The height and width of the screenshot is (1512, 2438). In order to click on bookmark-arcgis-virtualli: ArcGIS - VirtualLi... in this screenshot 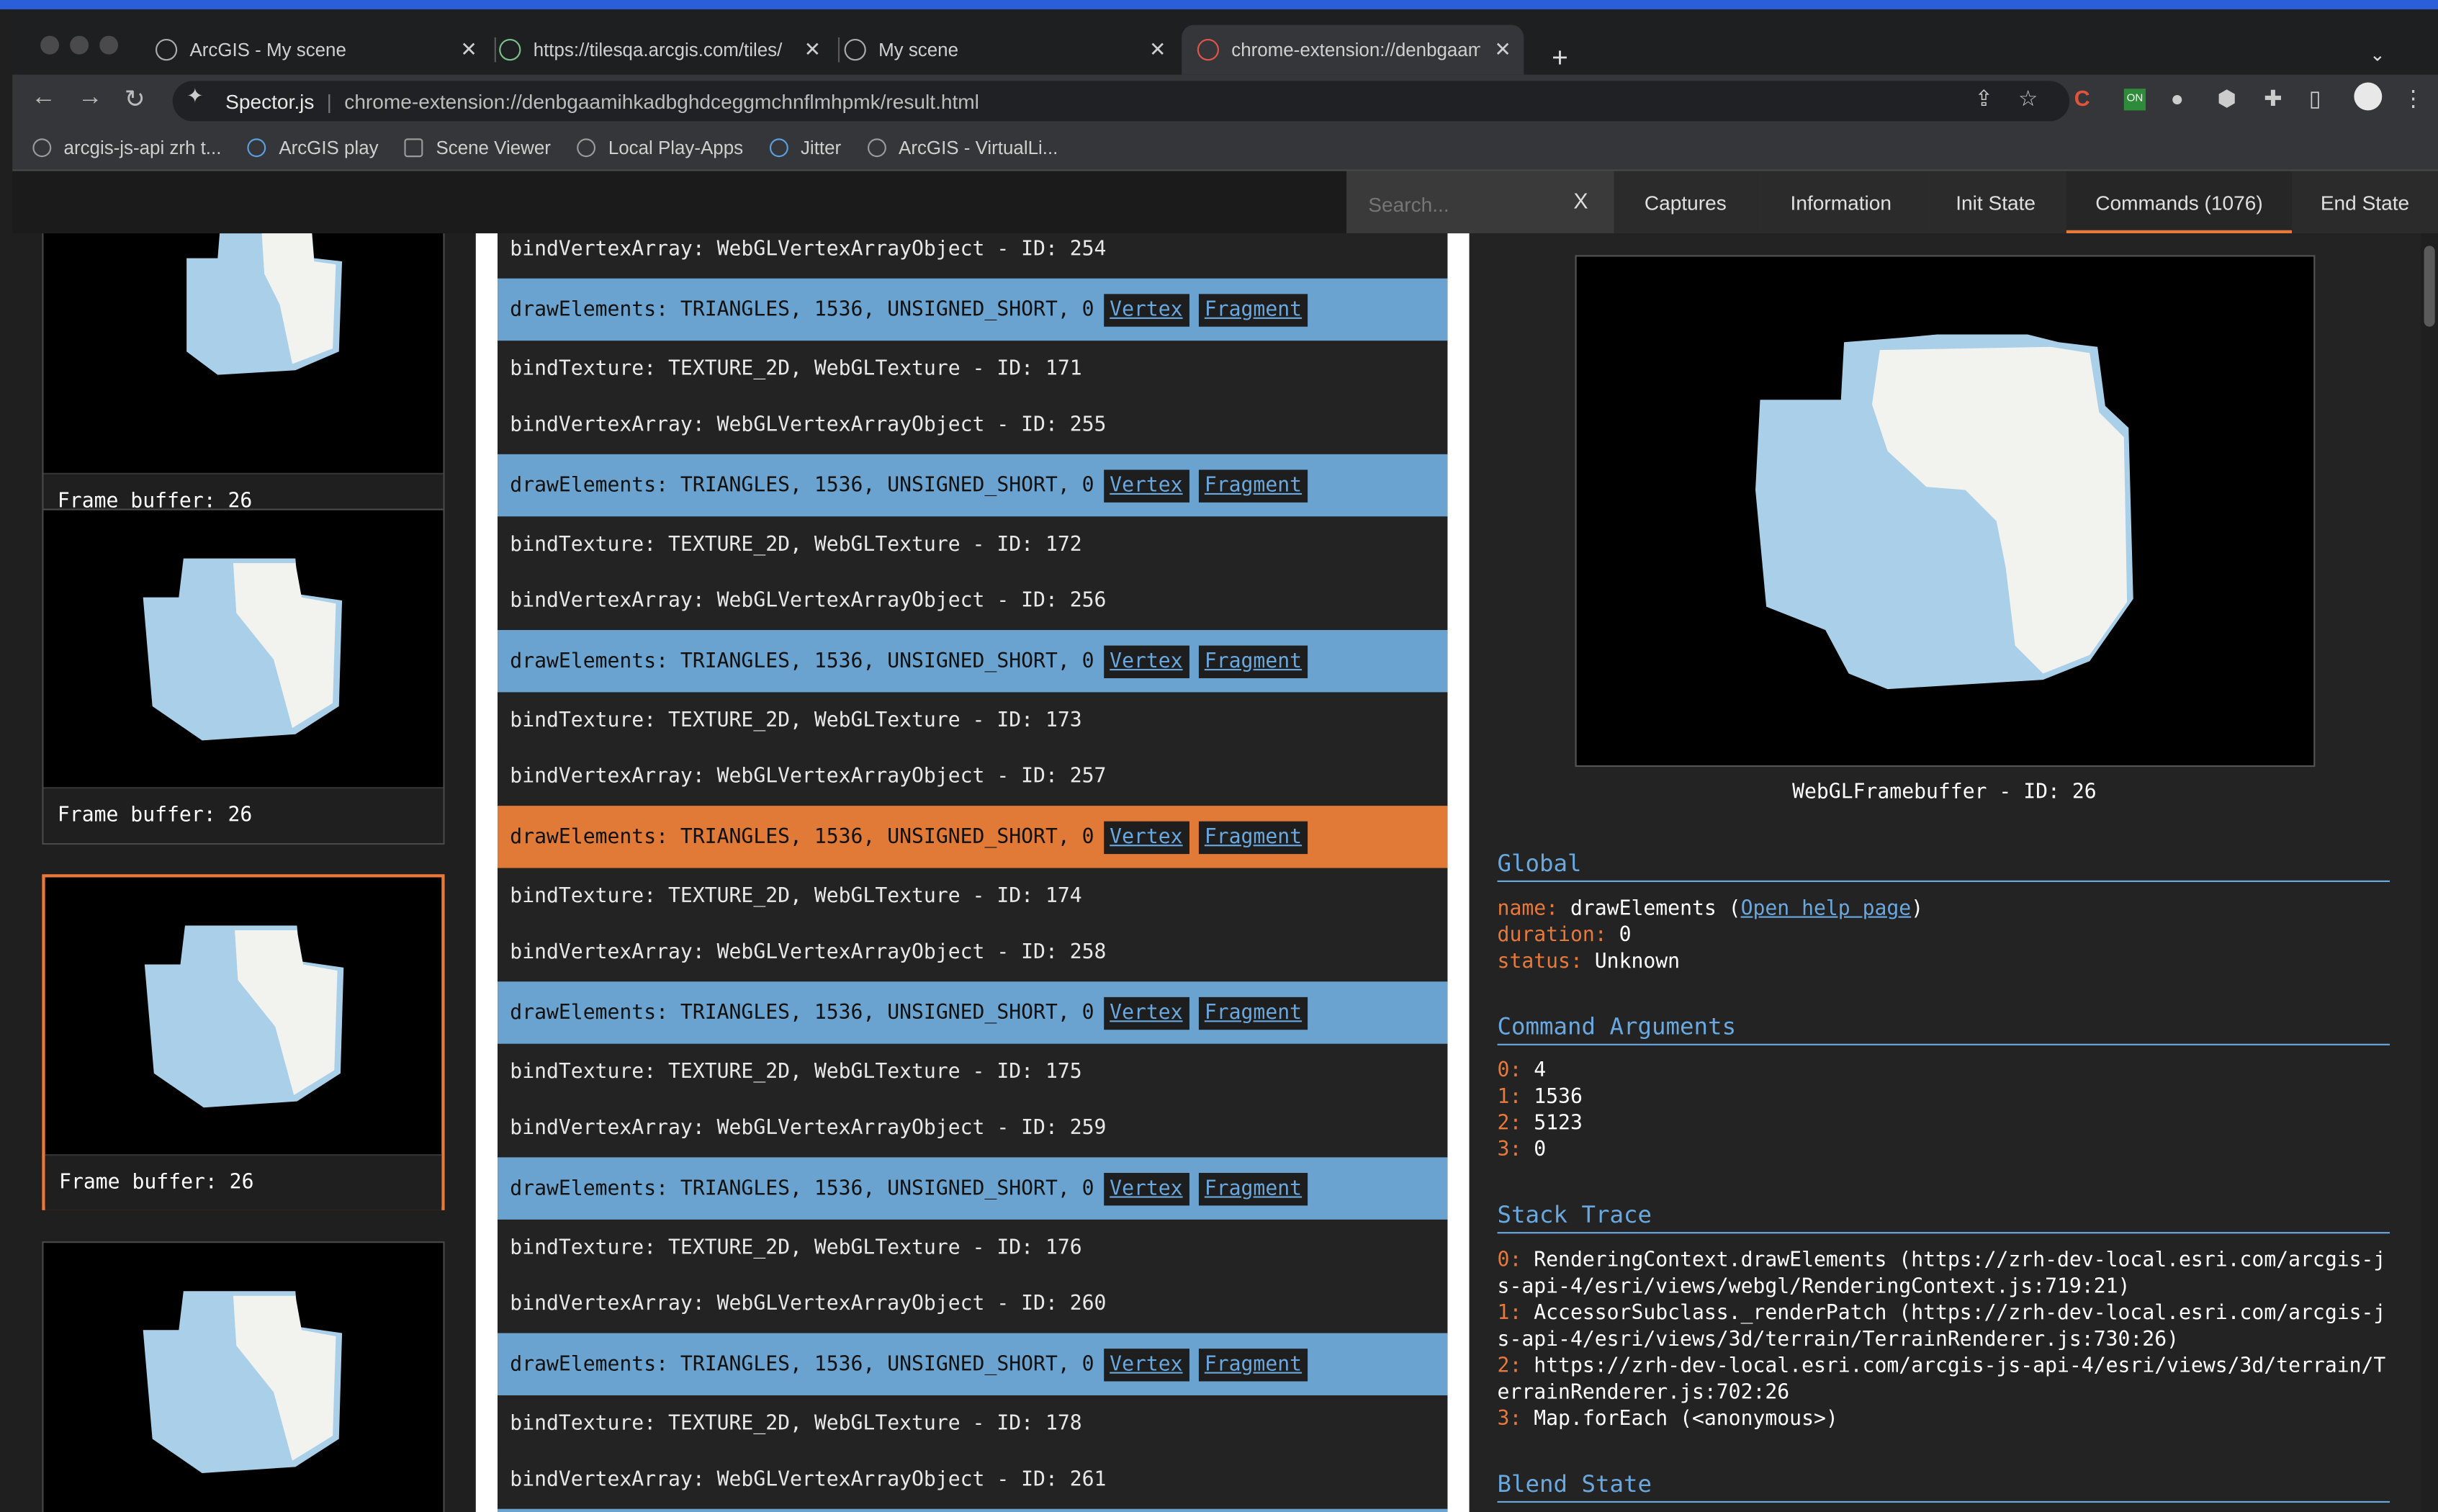, I will do `click(962, 147)`.